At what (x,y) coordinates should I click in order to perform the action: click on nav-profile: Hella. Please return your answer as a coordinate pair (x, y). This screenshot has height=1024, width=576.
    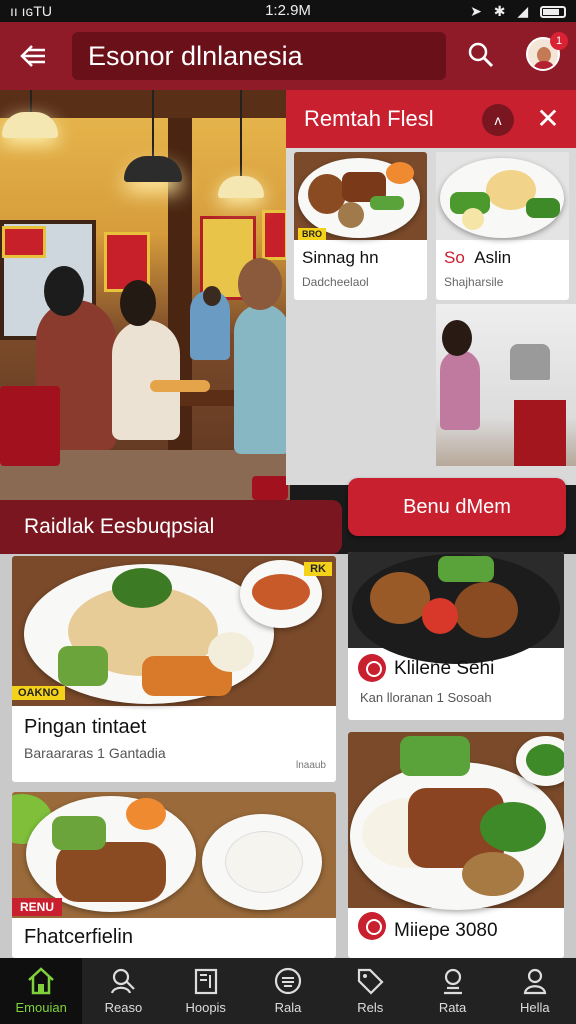
    Looking at the image, I should click on (535, 991).